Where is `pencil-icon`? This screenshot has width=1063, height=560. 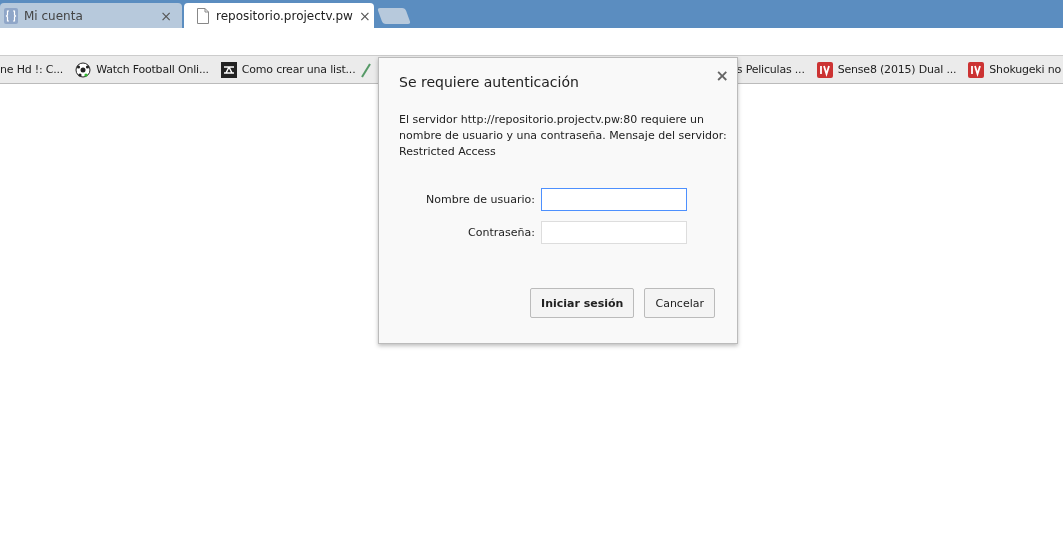 pencil-icon is located at coordinates (366, 69).